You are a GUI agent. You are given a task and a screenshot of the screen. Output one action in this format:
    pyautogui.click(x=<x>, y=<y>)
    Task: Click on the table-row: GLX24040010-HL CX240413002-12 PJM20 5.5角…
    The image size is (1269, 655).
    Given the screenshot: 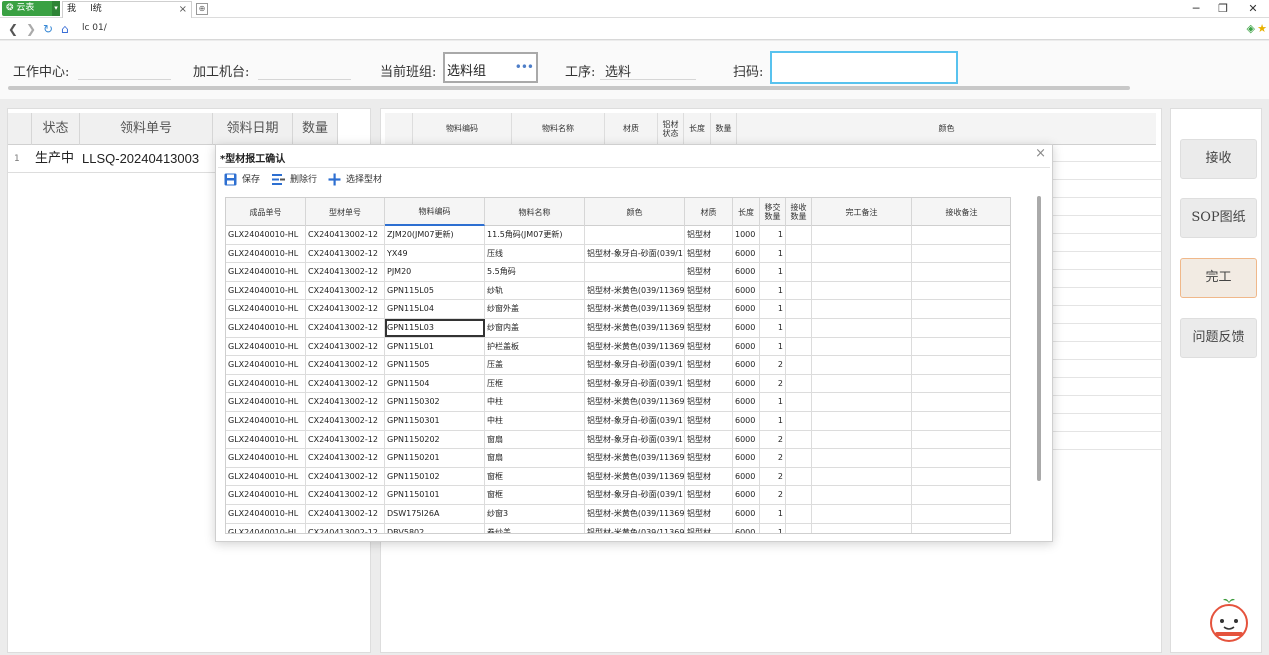 What is the action you would take?
    pyautogui.click(x=618, y=272)
    